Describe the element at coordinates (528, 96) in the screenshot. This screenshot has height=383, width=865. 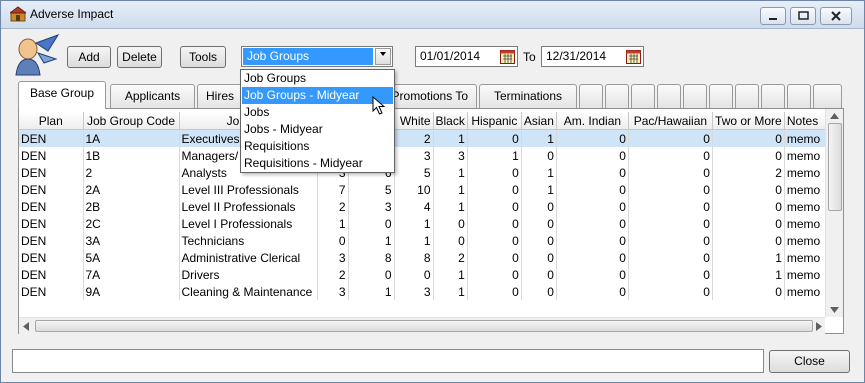
I see `tab-terminations: Terminations` at that location.